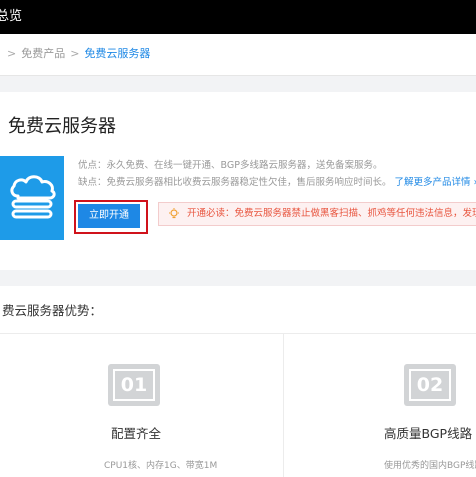 The image size is (476, 477). Describe the element at coordinates (161, 466) in the screenshot. I see `feature-desc: CPU1核、内存1G、带宽1M` at that location.